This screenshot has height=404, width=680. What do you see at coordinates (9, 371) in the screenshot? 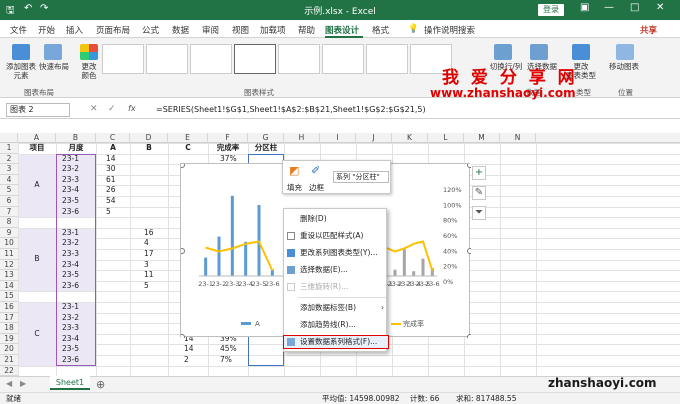
I see `row-header: 22` at bounding box center [9, 371].